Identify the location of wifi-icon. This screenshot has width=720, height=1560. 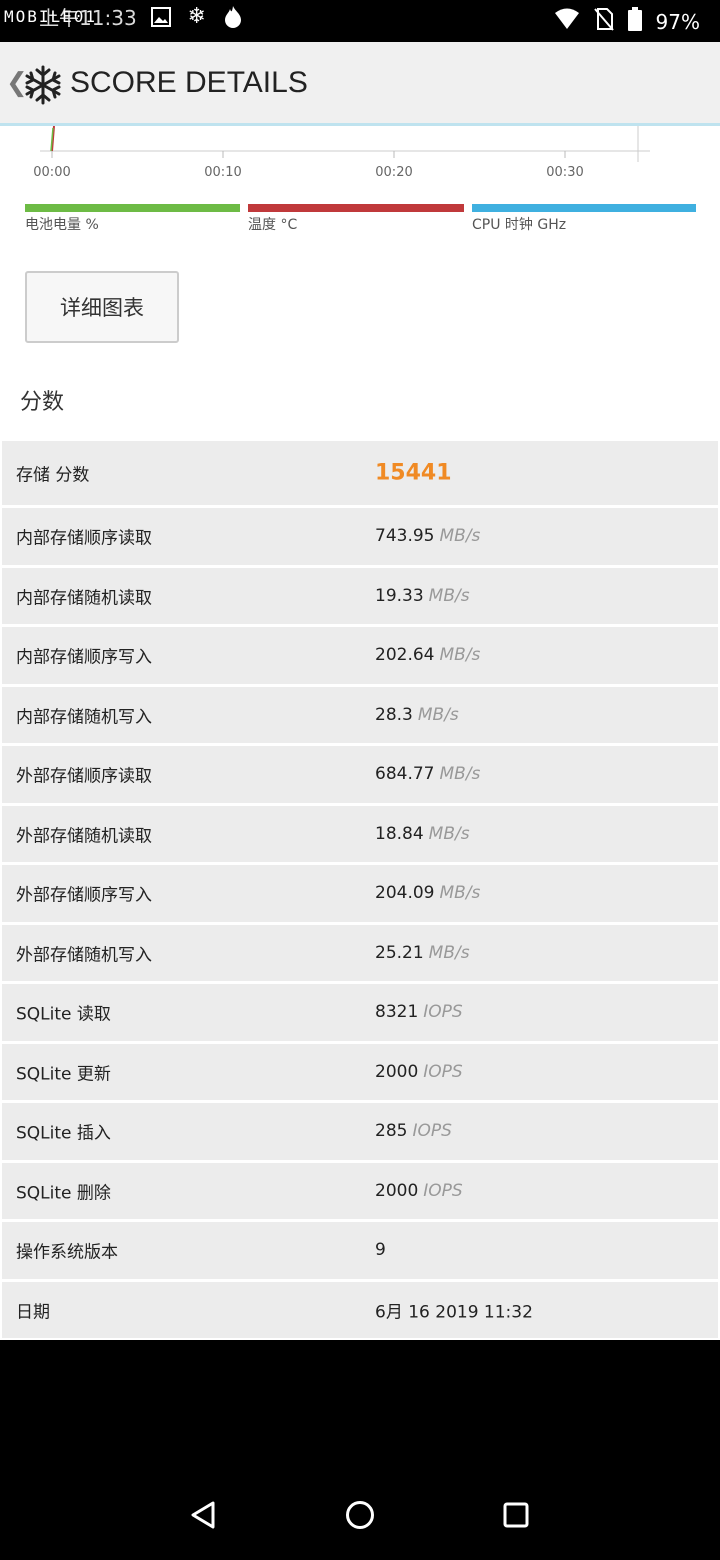
(567, 21).